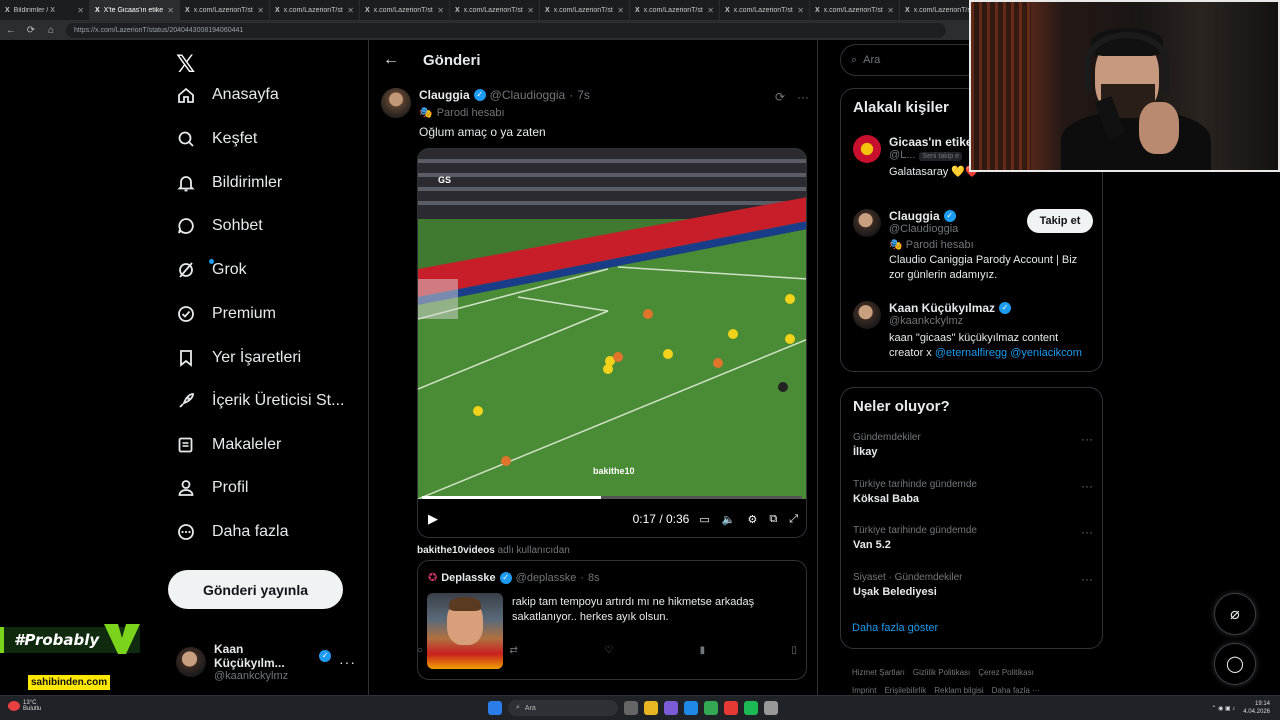 This screenshot has height=720, width=1280. I want to click on footer-link: Çerez Politikası, so click(1006, 672).